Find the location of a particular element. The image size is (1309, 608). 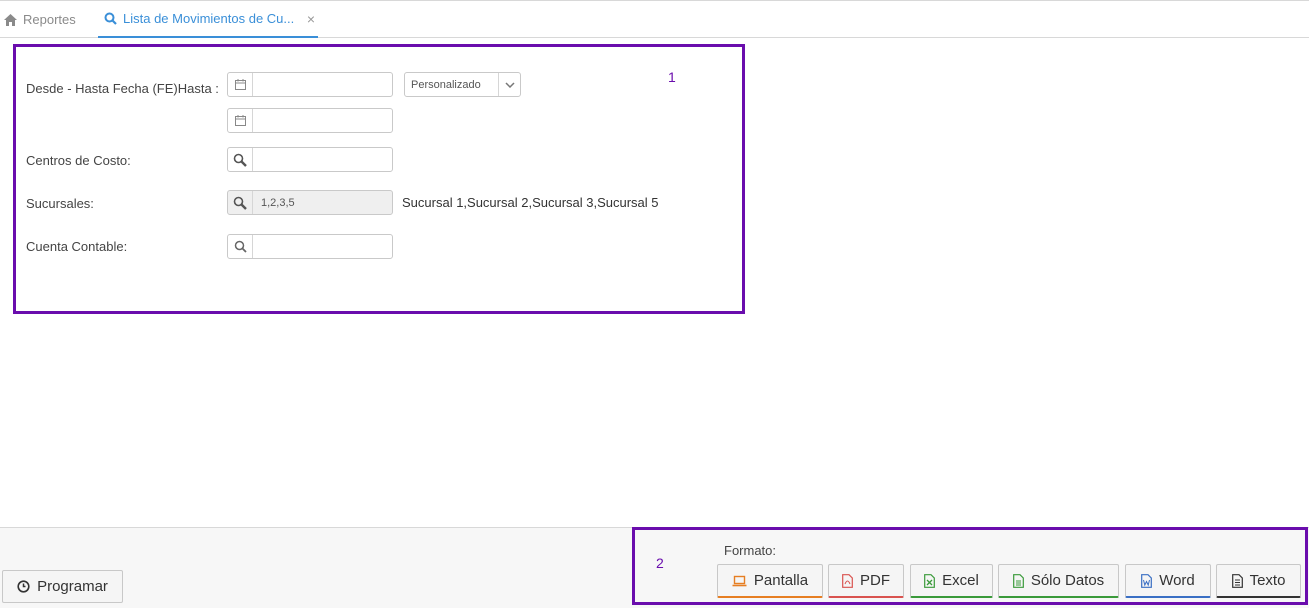

file-text-icon is located at coordinates (1237, 580).